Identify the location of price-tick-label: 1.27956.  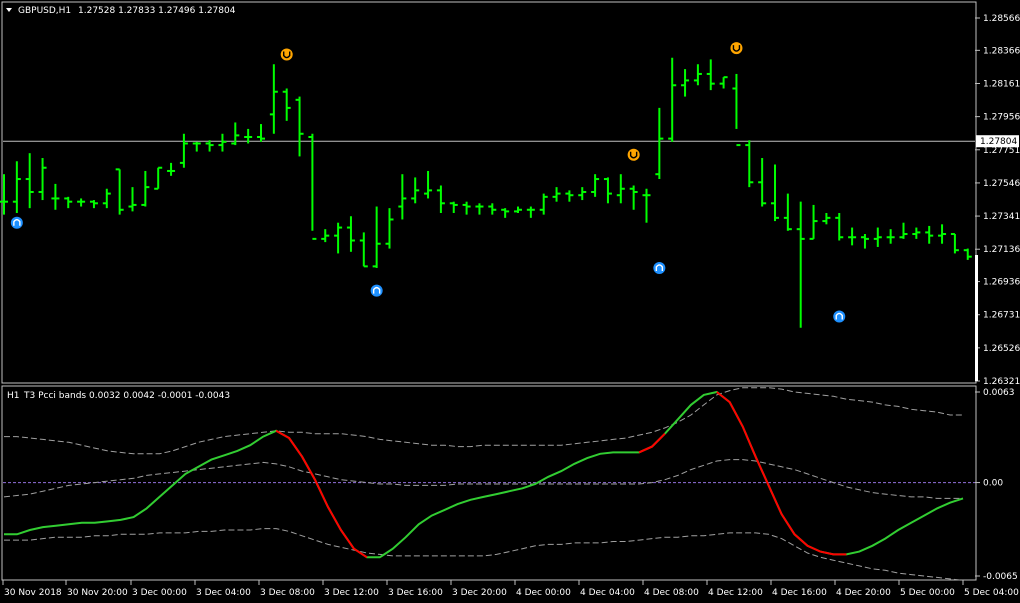
(1001, 118).